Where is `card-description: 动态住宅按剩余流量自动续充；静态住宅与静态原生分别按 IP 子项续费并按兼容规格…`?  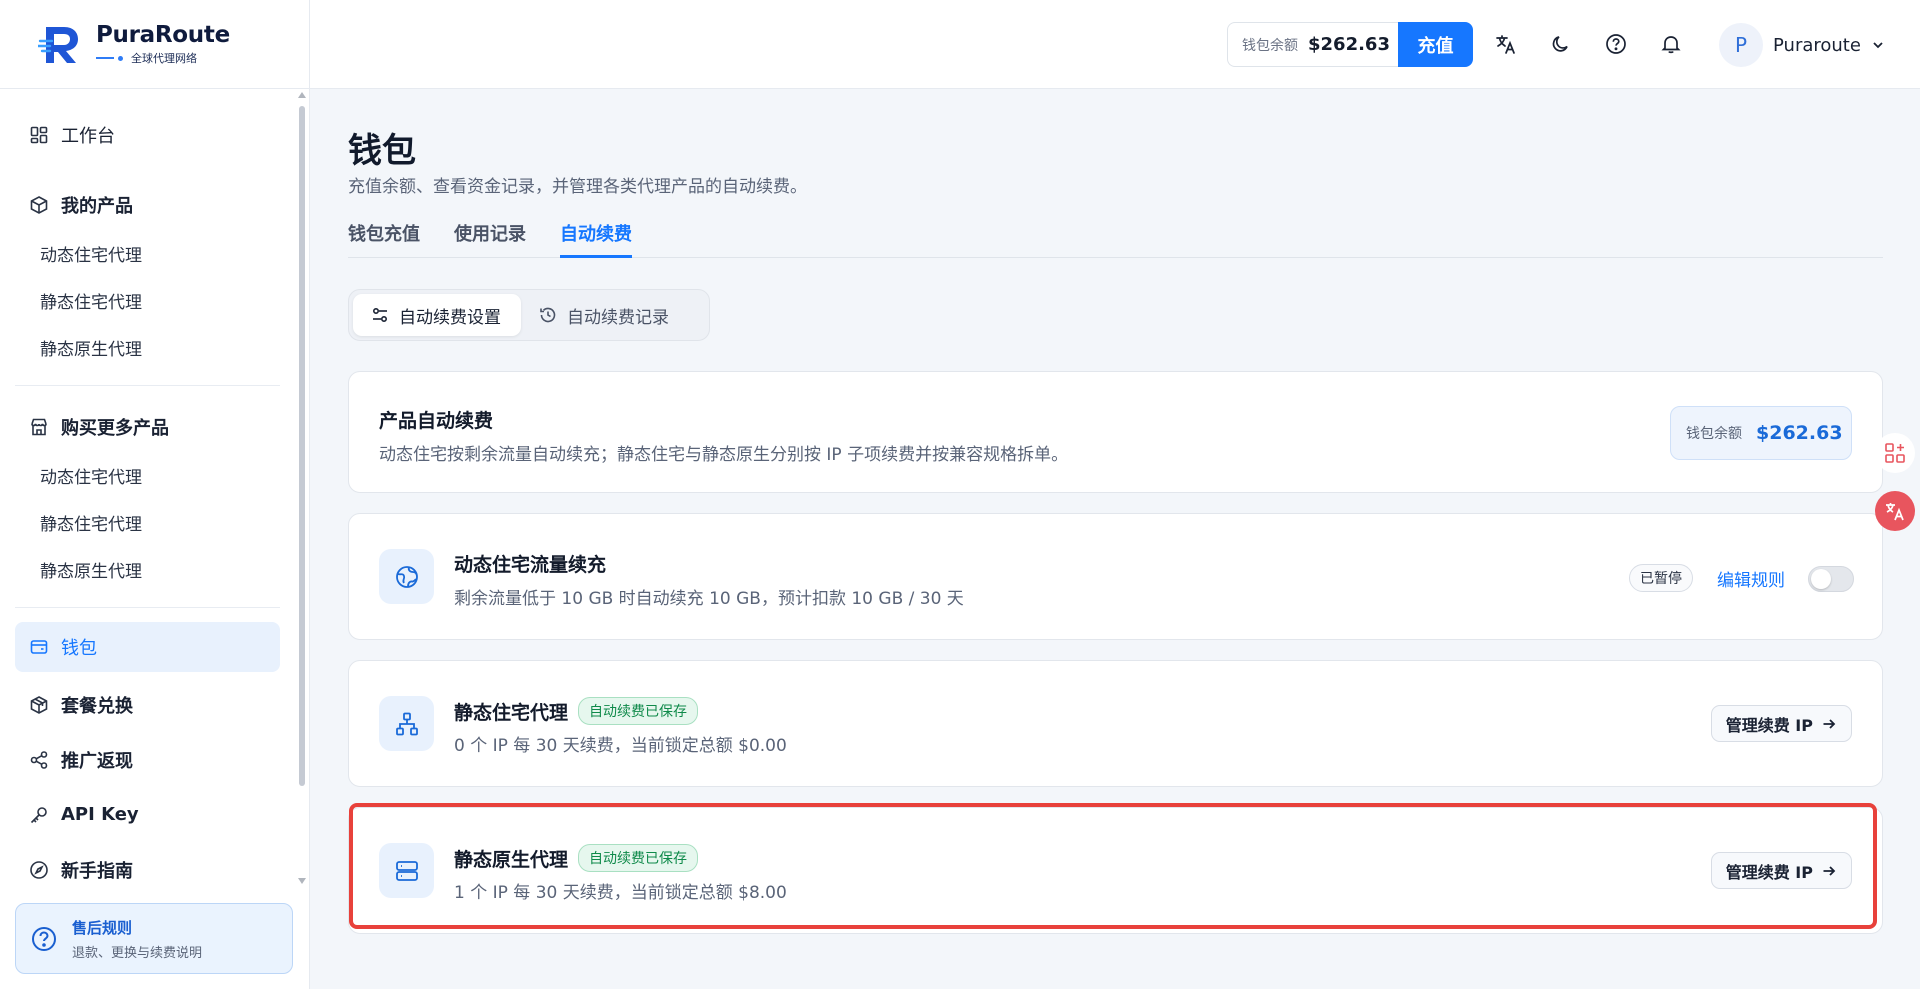 card-description: 动态住宅按剩余流量自动续充；静态住宅与静态原生分别按 IP 子项续费并按兼容规格… is located at coordinates (724, 455).